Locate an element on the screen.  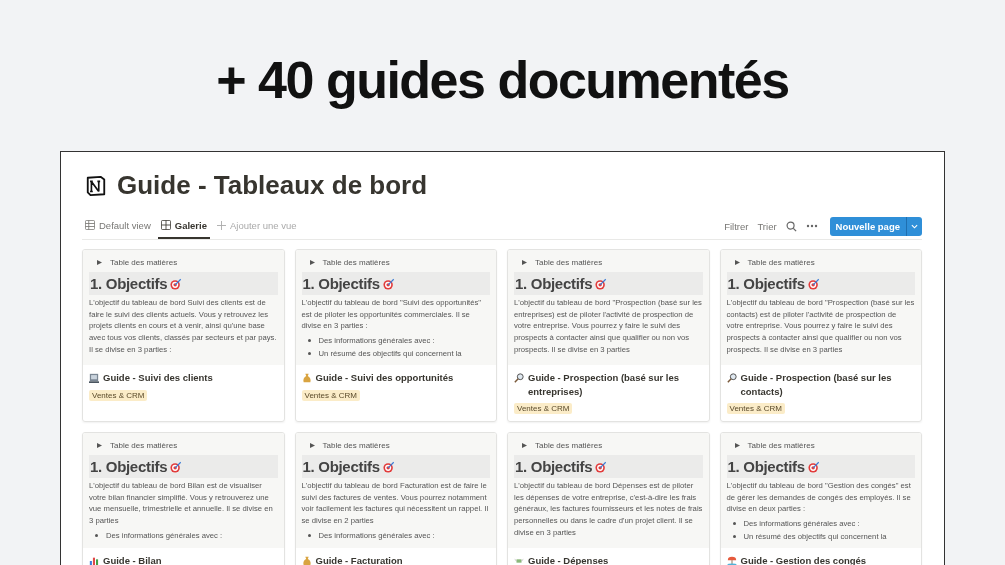
card-title: Guide - Suivi des opportunités is located at coordinates (384, 378).